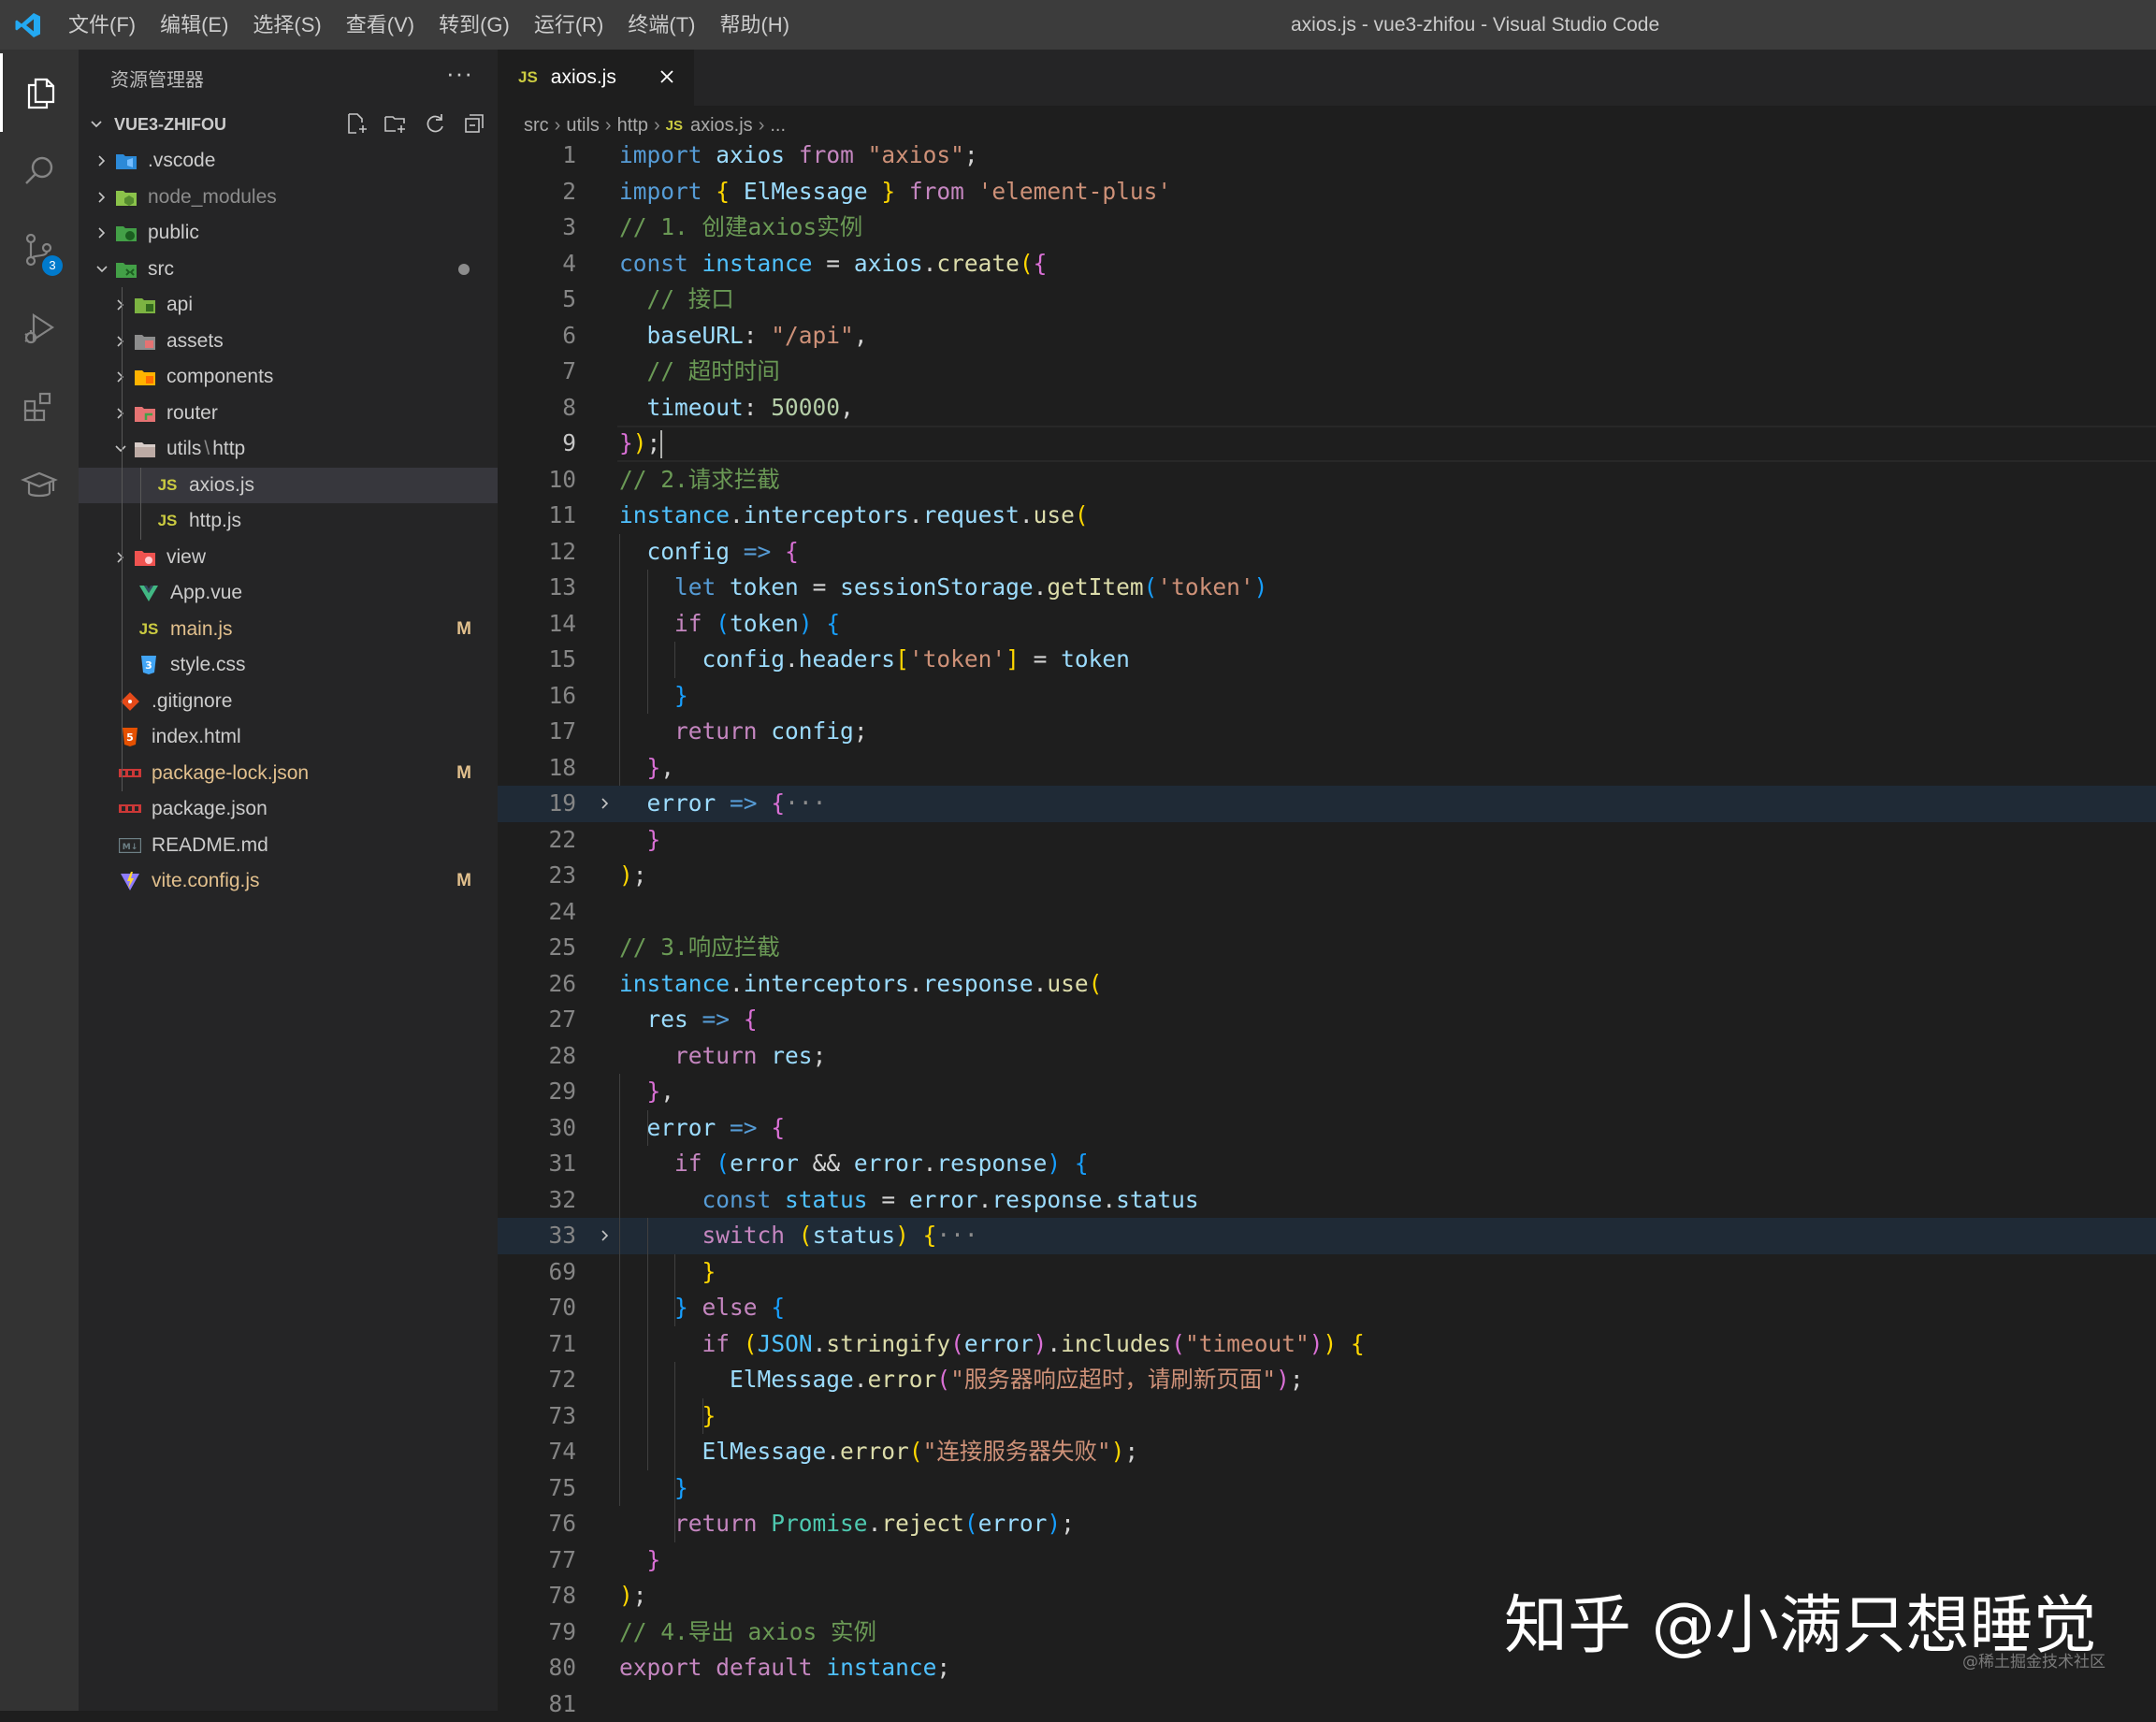 This screenshot has height=1722, width=2156. What do you see at coordinates (661, 25) in the screenshot?
I see `menu-item: 终端(T)` at bounding box center [661, 25].